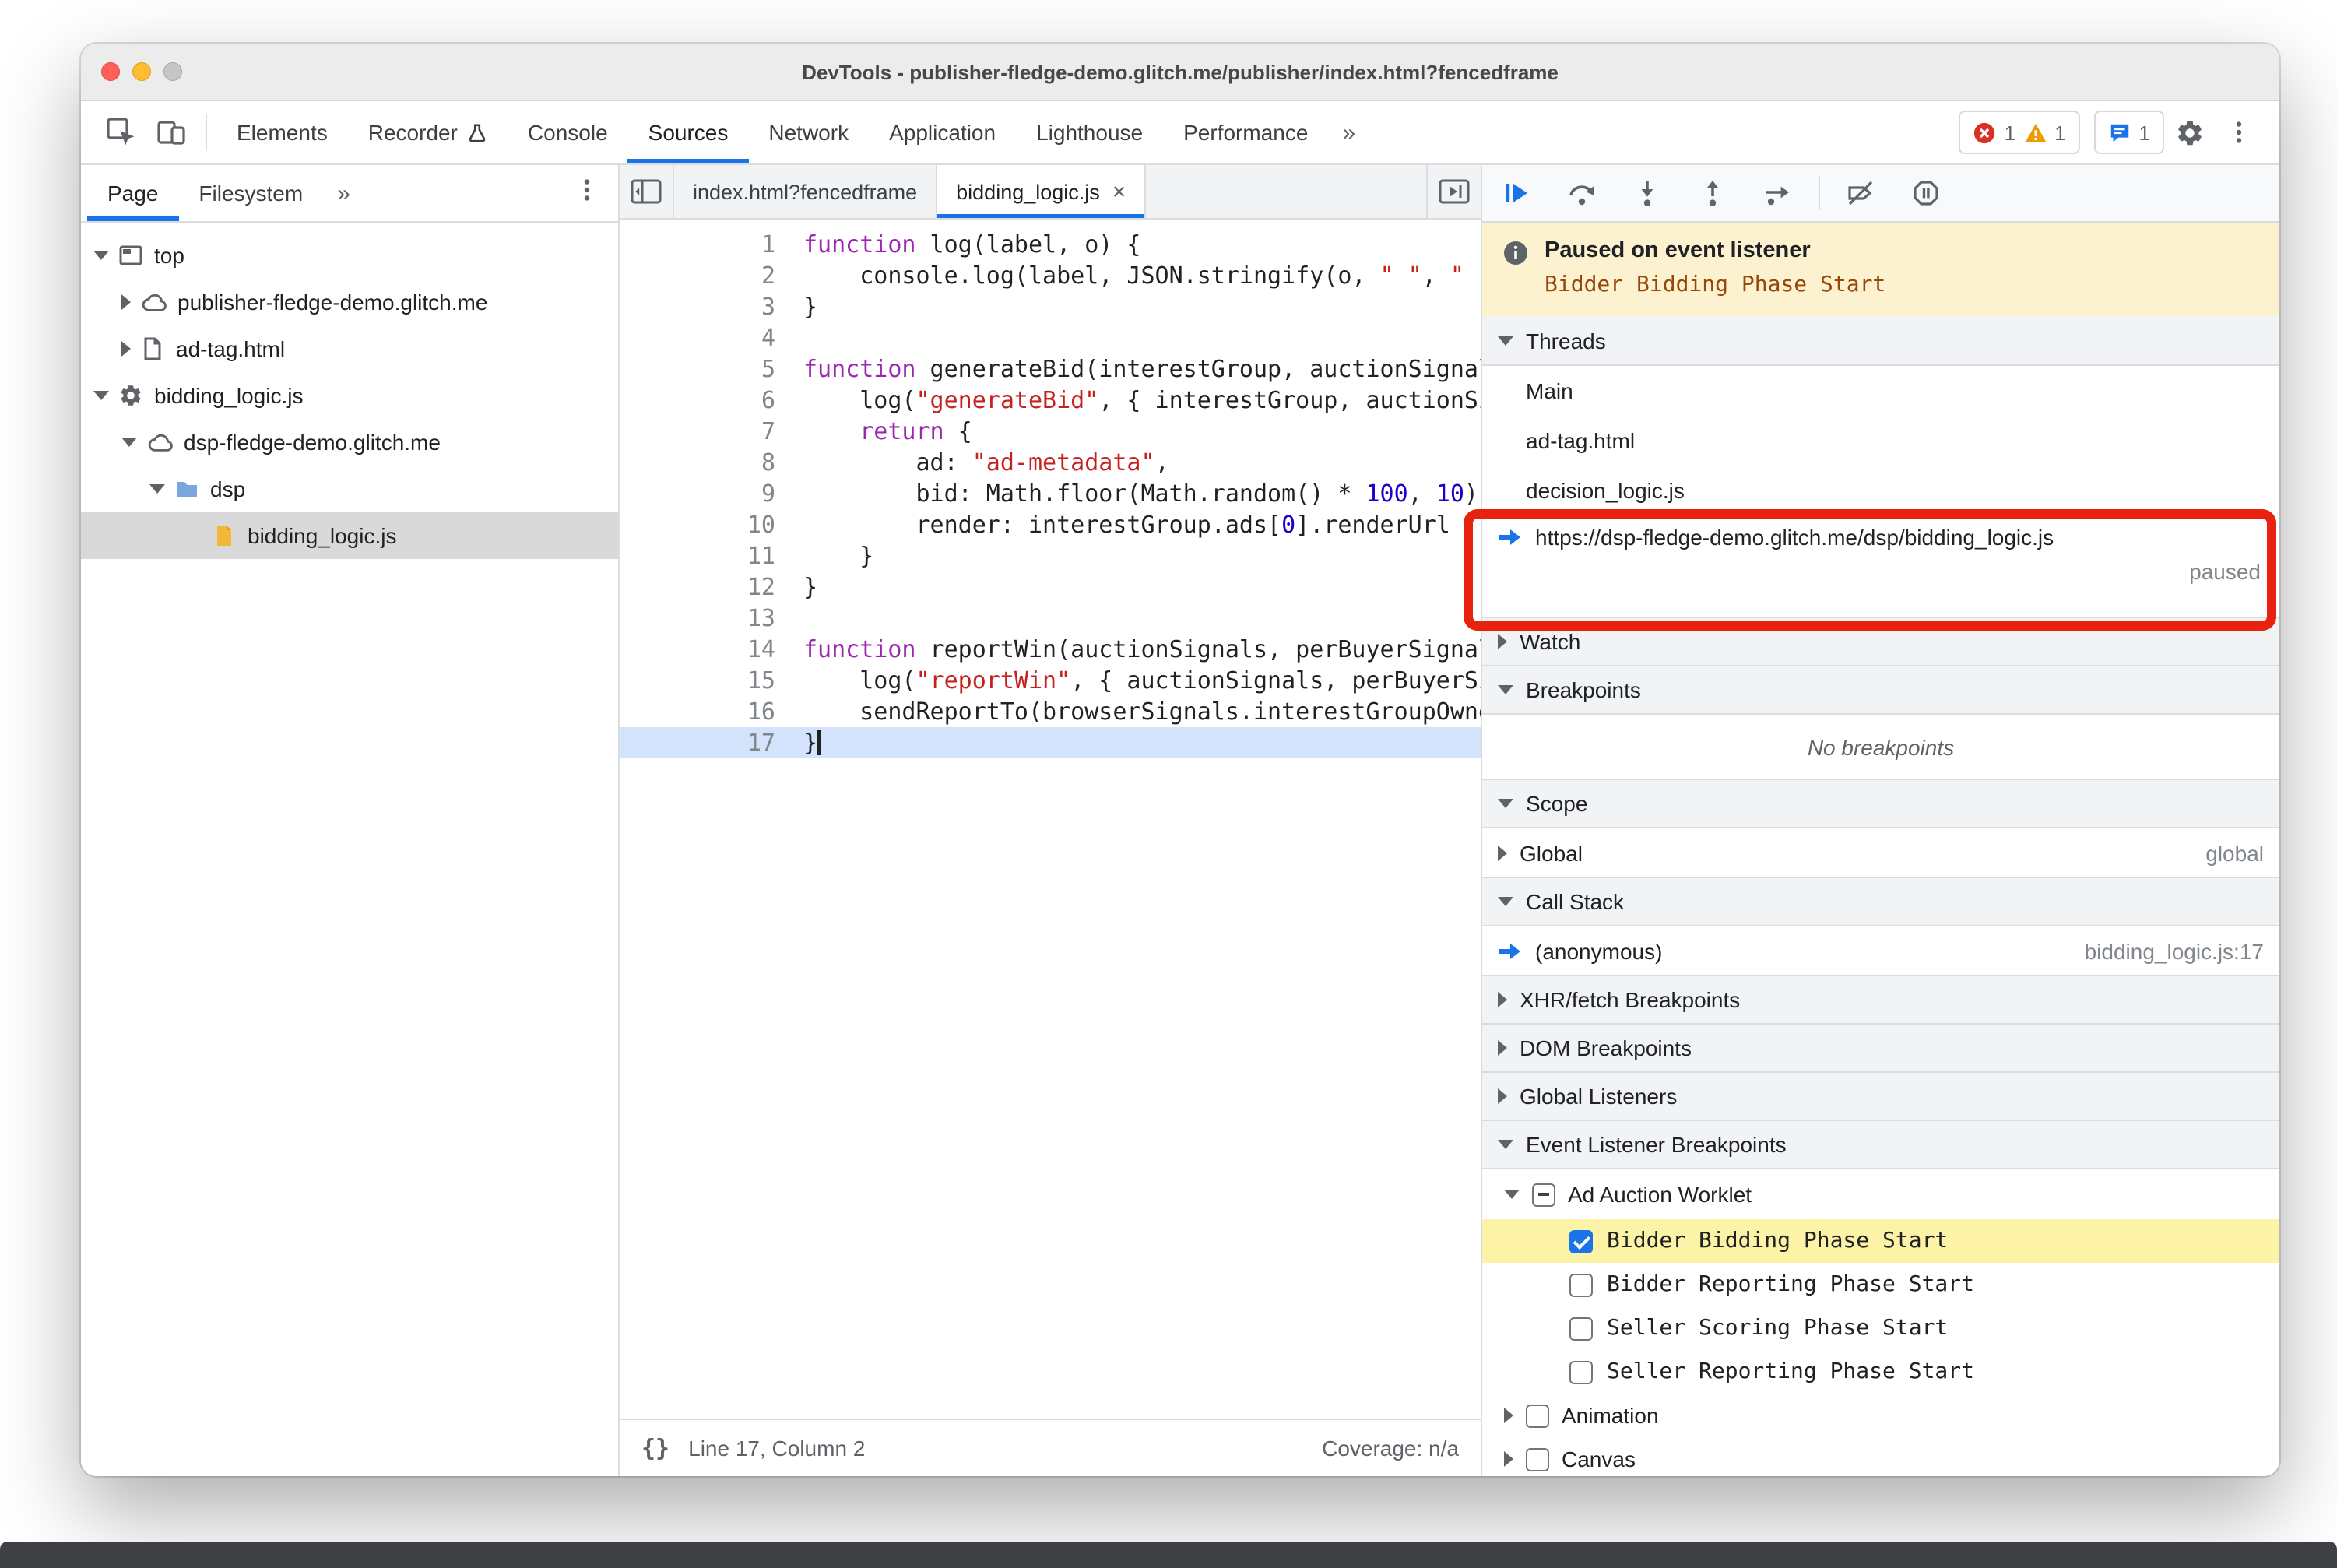  I want to click on elb-category-ad-auction-worklet: Ad Auction Worklet, so click(1881, 1194).